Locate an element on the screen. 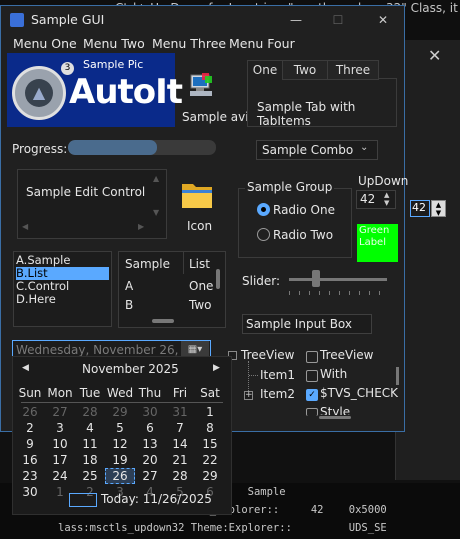 This screenshot has width=460, height=539. calendar-day: 31 is located at coordinates (180, 412).